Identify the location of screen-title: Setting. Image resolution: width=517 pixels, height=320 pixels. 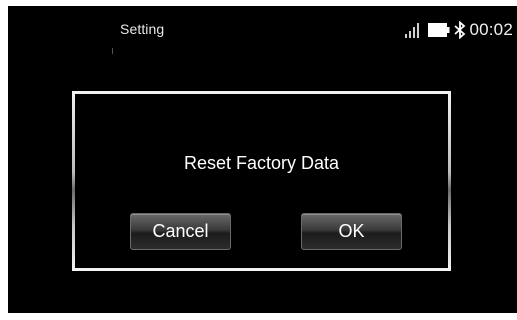
(142, 29).